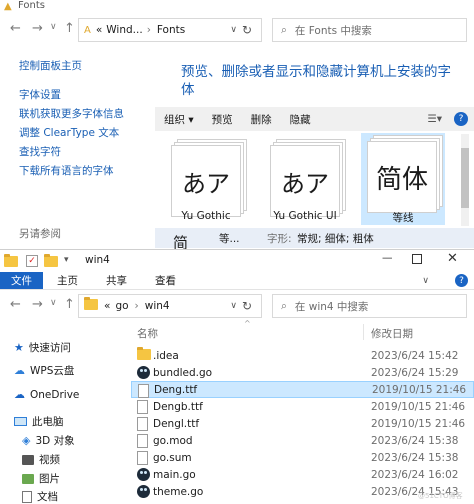  Describe the element at coordinates (452, 258) in the screenshot. I see `close-button: ✕` at that location.